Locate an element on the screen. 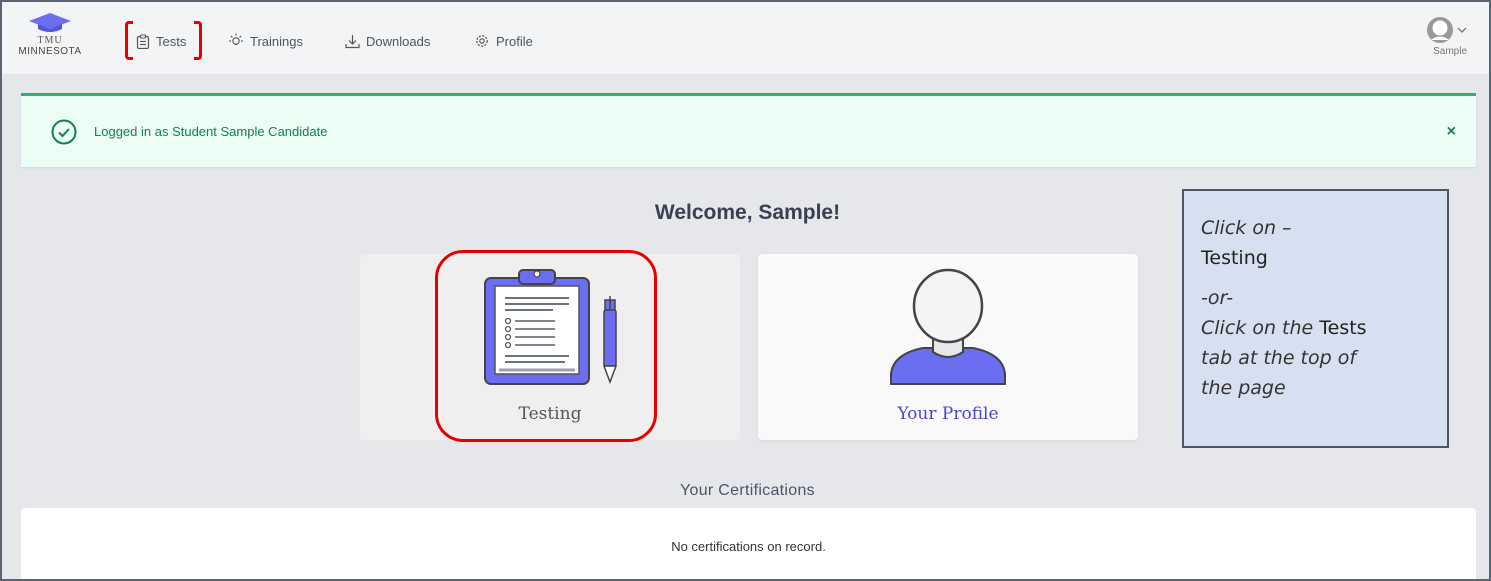 The image size is (1491, 581). user-menu: Sample is located at coordinates (1443, 42).